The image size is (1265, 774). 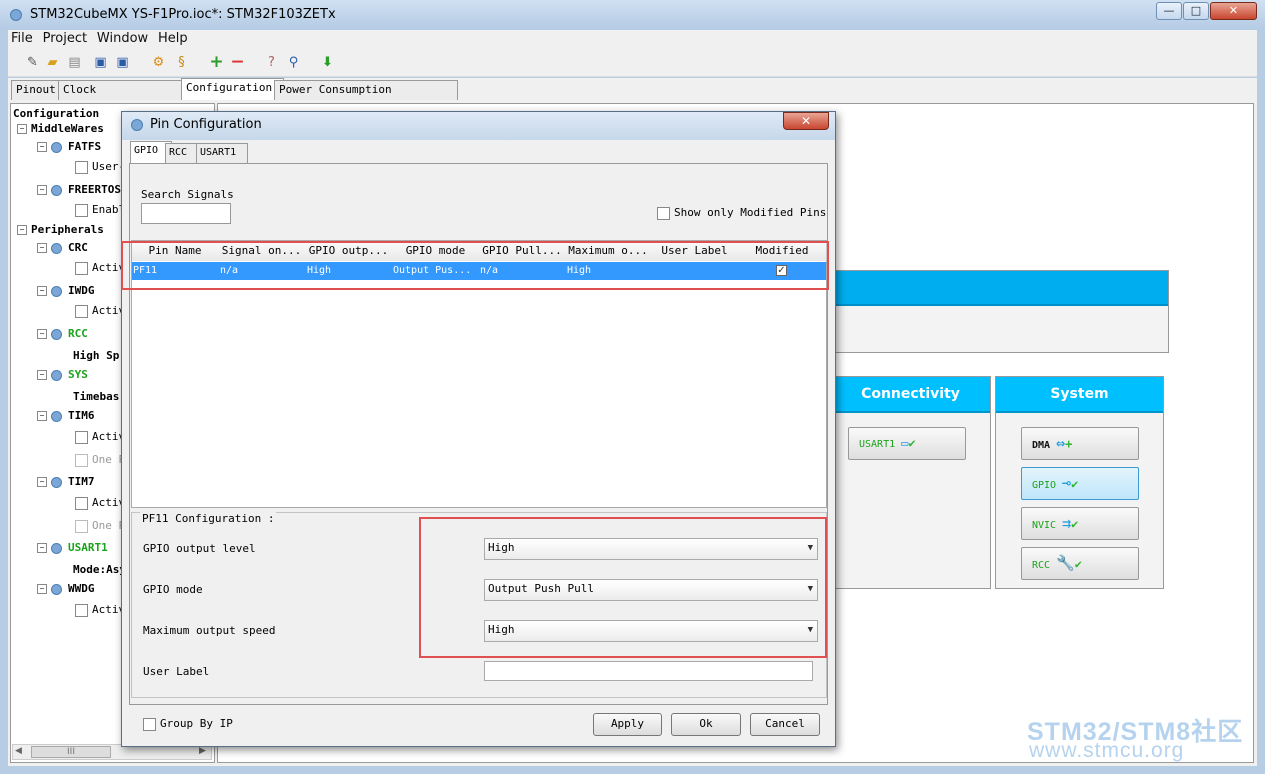 I want to click on group-by-ip-option: Group By IP, so click(x=188, y=724).